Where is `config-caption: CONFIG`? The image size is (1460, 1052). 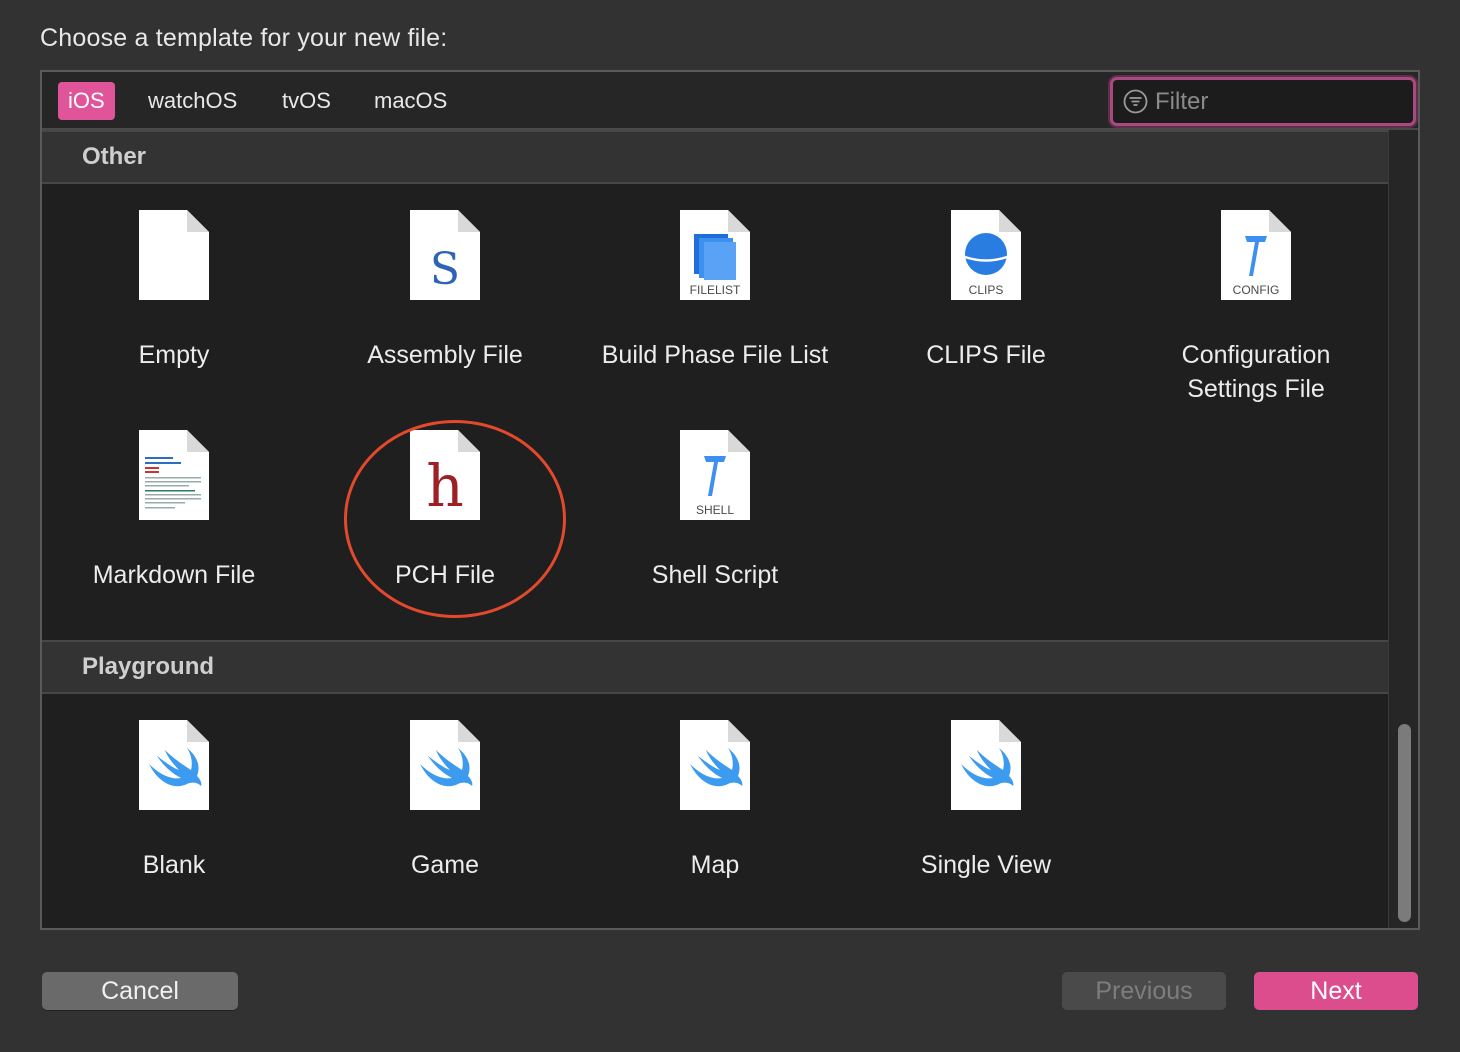 config-caption: CONFIG is located at coordinates (1256, 290).